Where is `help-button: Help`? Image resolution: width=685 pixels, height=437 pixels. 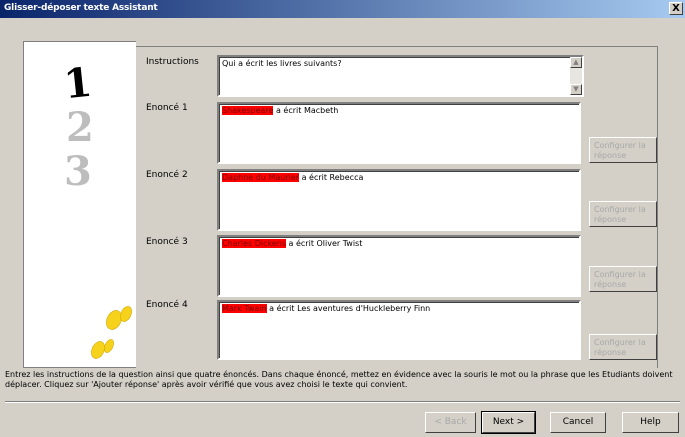 help-button: Help is located at coordinates (650, 422).